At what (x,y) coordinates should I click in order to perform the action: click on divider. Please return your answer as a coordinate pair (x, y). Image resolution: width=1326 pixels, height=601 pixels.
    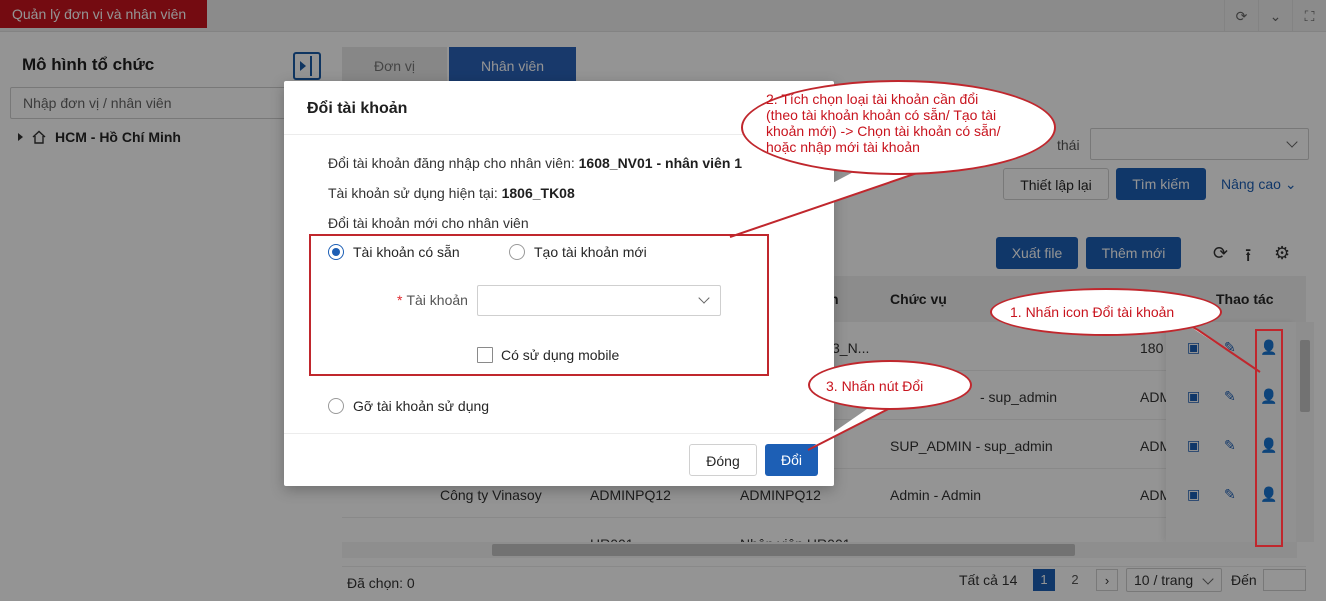
    Looking at the image, I should click on (559, 433).